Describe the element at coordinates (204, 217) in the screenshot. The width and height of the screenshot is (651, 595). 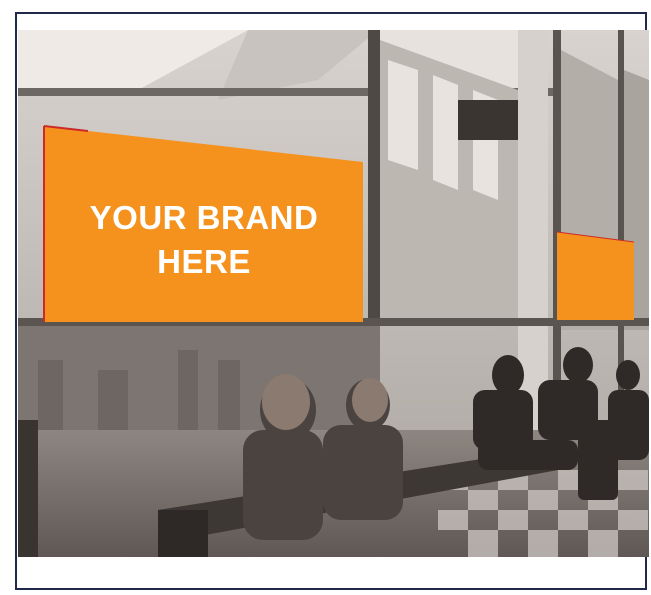
I see `brand-line-1: YOUR BRAND` at that location.